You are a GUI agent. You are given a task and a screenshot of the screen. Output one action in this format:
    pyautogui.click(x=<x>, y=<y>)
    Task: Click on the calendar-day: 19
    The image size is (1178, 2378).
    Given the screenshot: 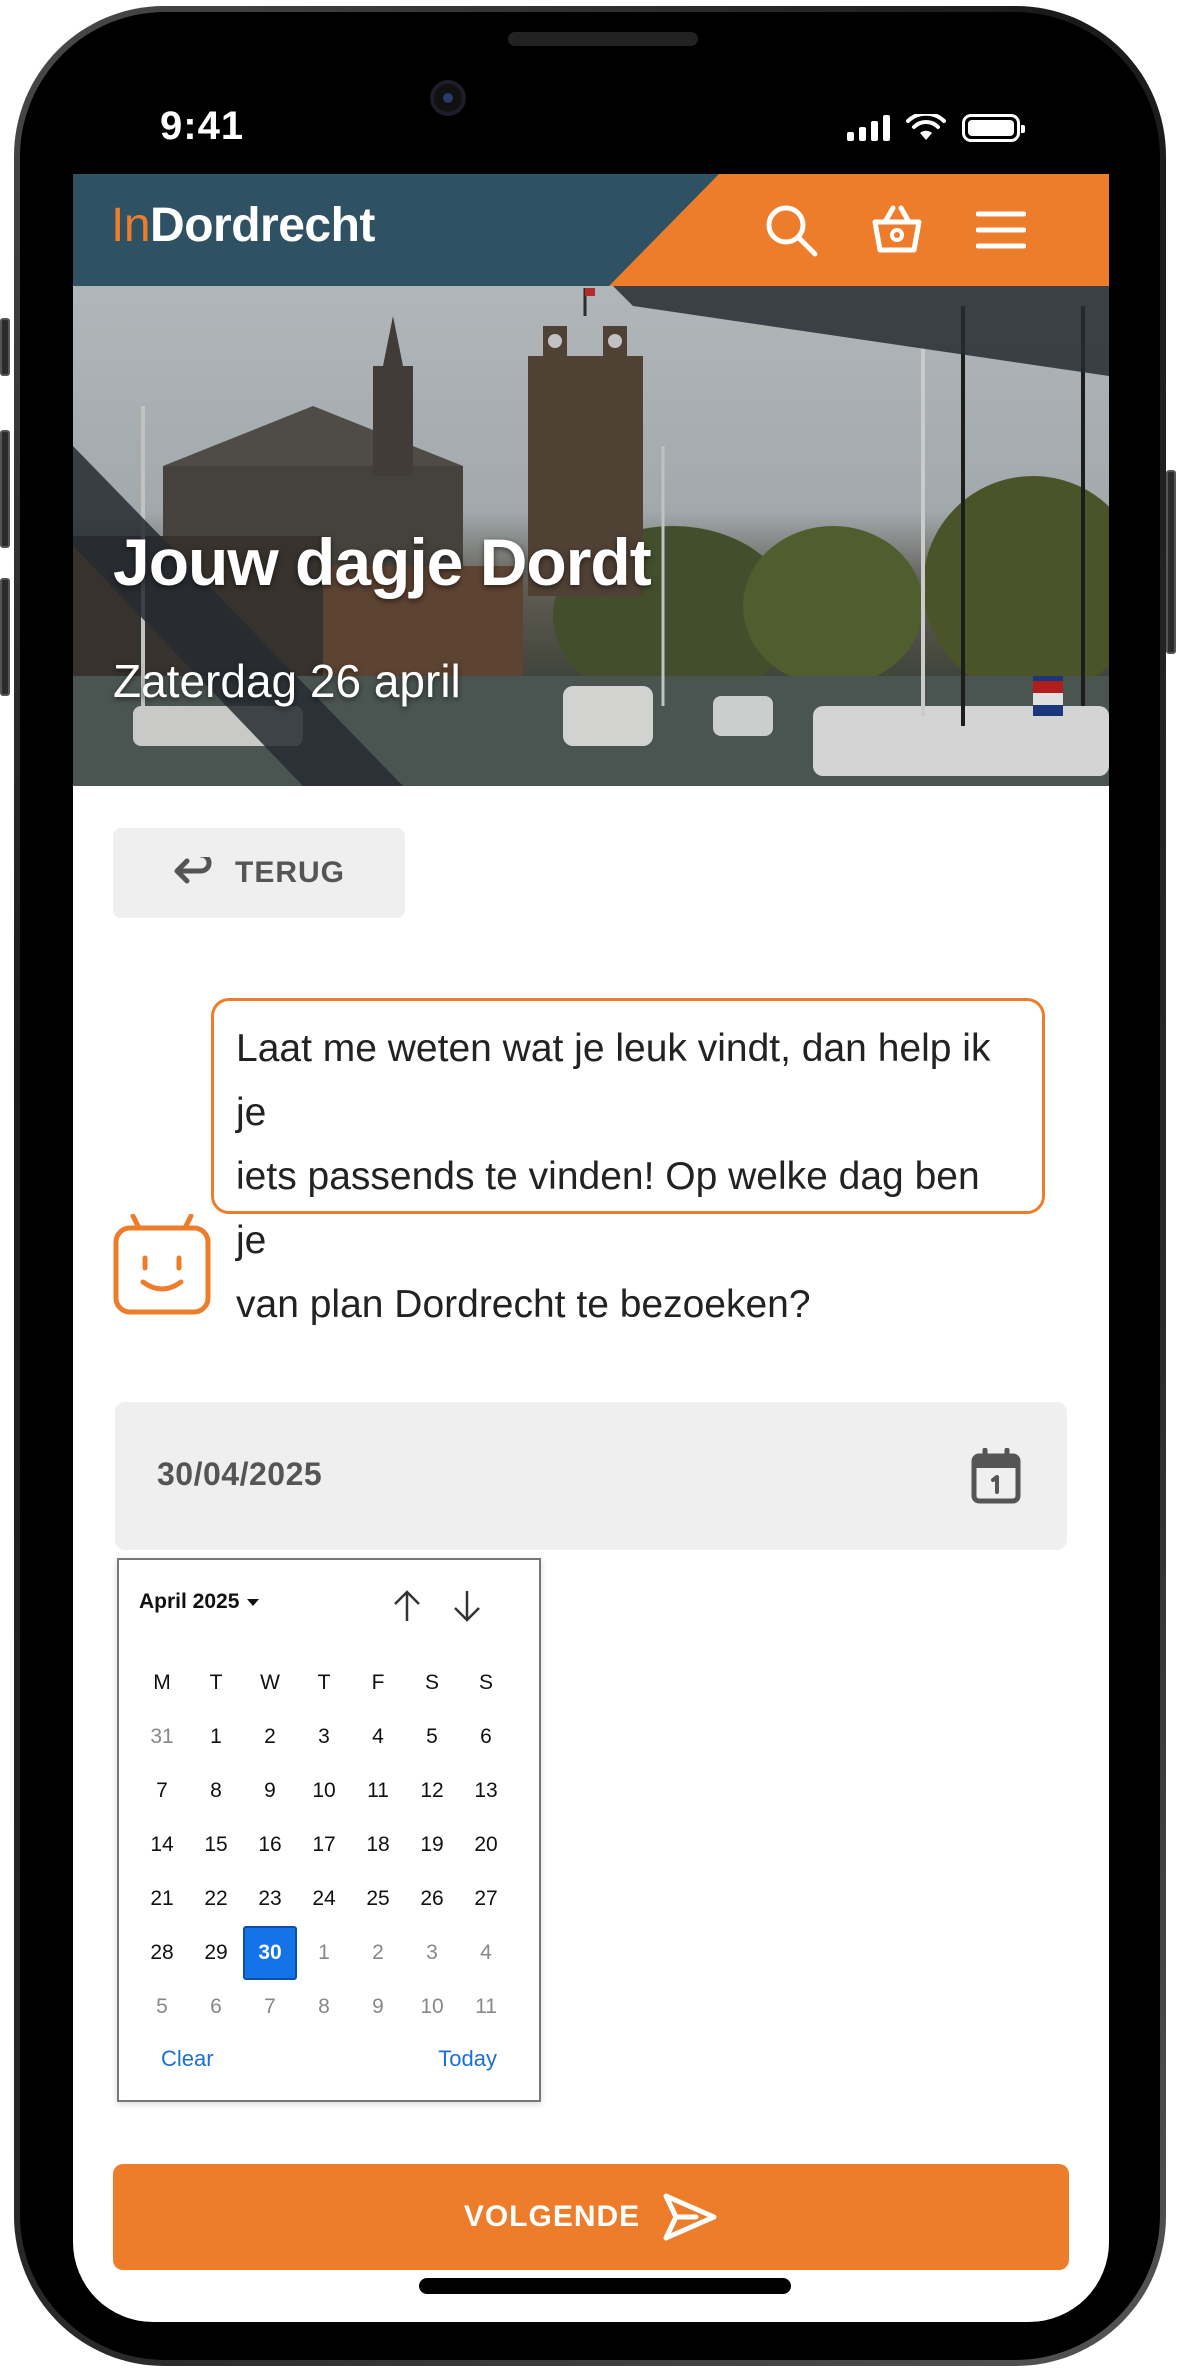 What is the action you would take?
    pyautogui.click(x=432, y=1845)
    